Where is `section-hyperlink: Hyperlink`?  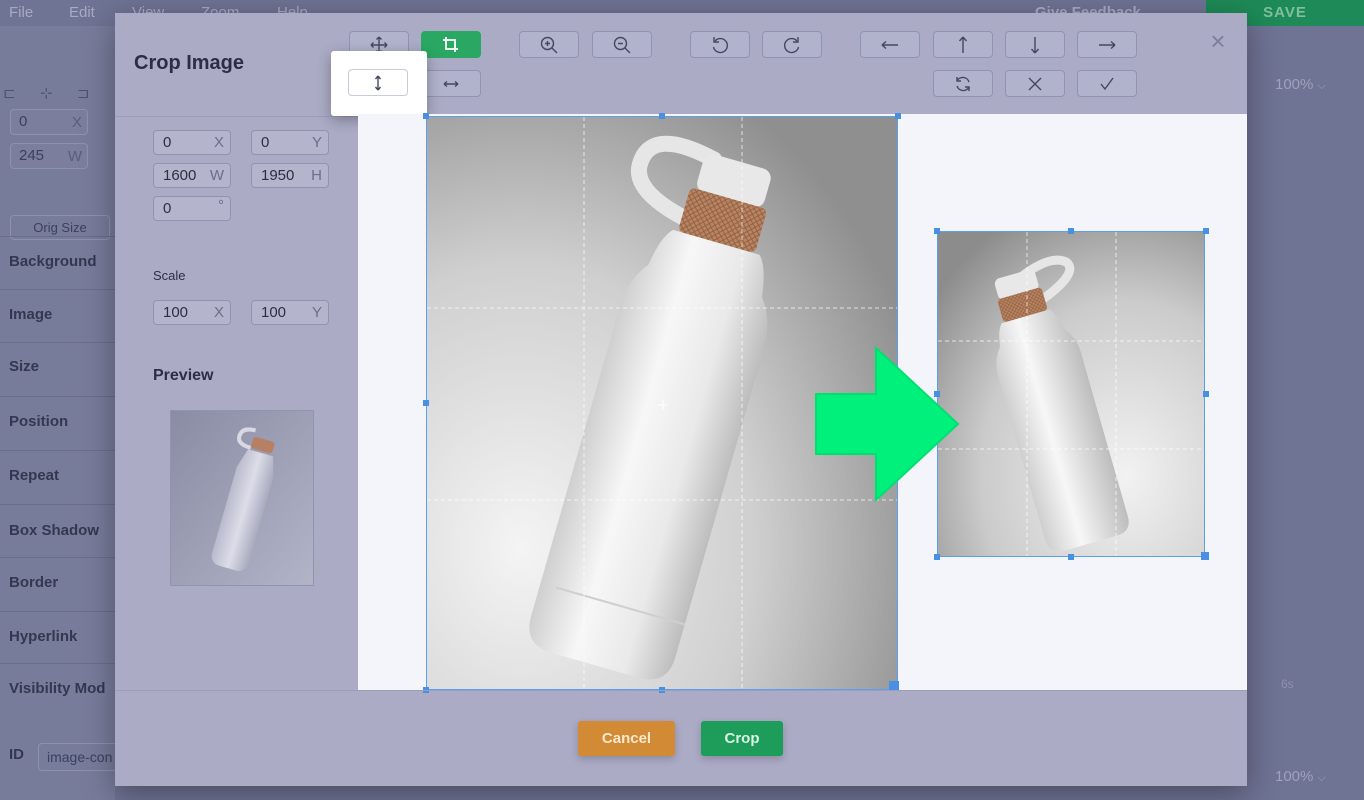 section-hyperlink: Hyperlink is located at coordinates (57, 637).